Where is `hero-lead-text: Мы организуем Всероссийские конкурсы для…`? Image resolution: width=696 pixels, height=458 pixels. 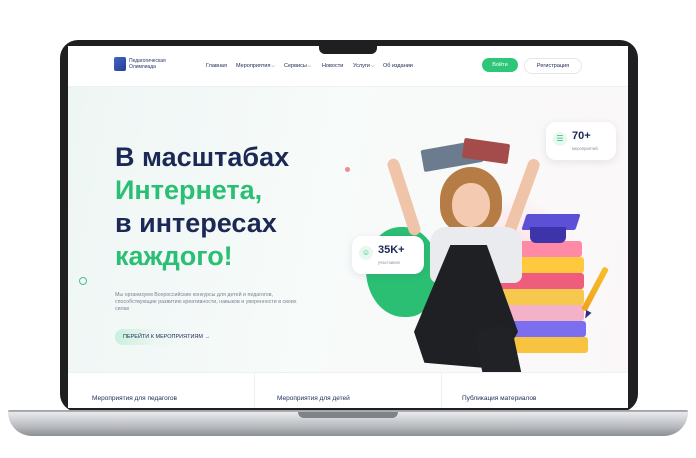
hero-lead-text: Мы организуем Всероссийские конкурсы для… is located at coordinates (206, 302).